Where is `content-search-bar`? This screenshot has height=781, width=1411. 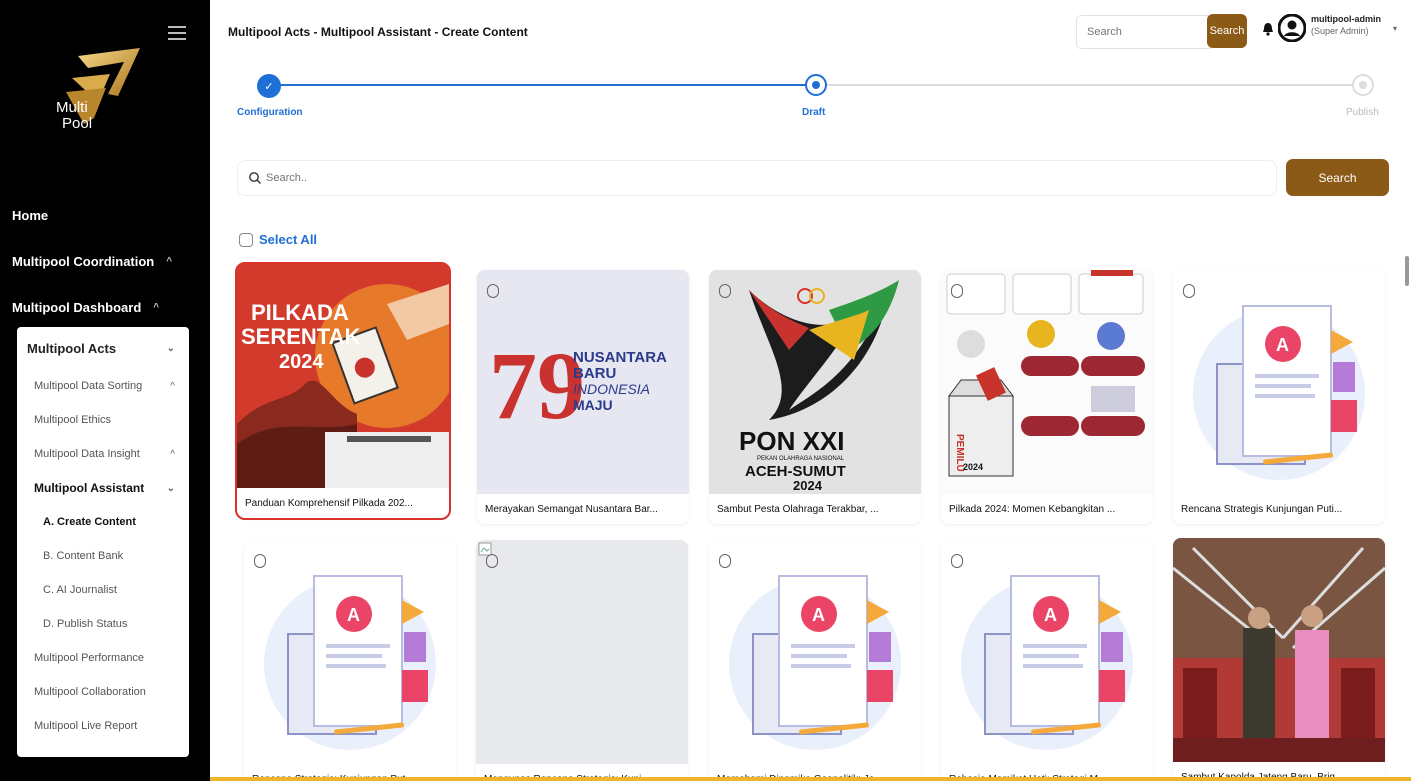 content-search-bar is located at coordinates (757, 178).